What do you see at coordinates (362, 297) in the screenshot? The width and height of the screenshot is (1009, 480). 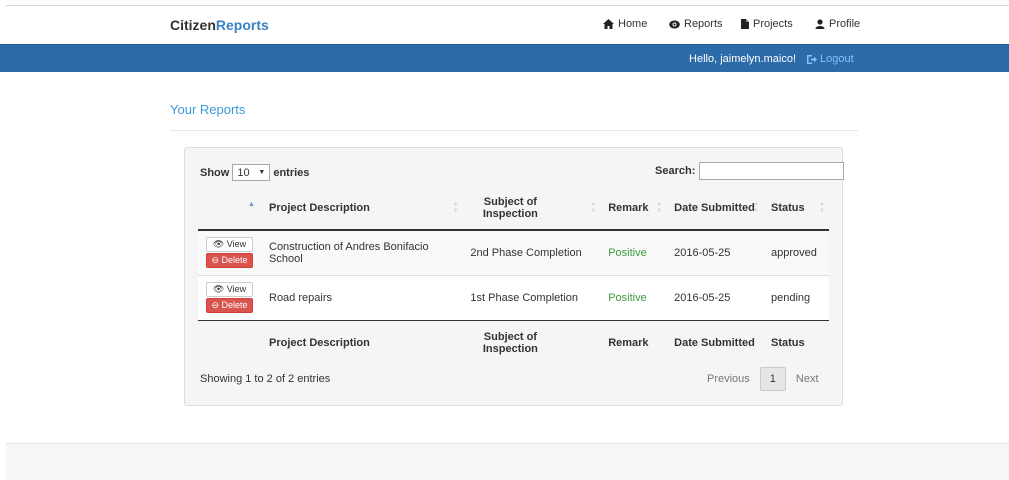 I see `cell-description: Road repairs` at bounding box center [362, 297].